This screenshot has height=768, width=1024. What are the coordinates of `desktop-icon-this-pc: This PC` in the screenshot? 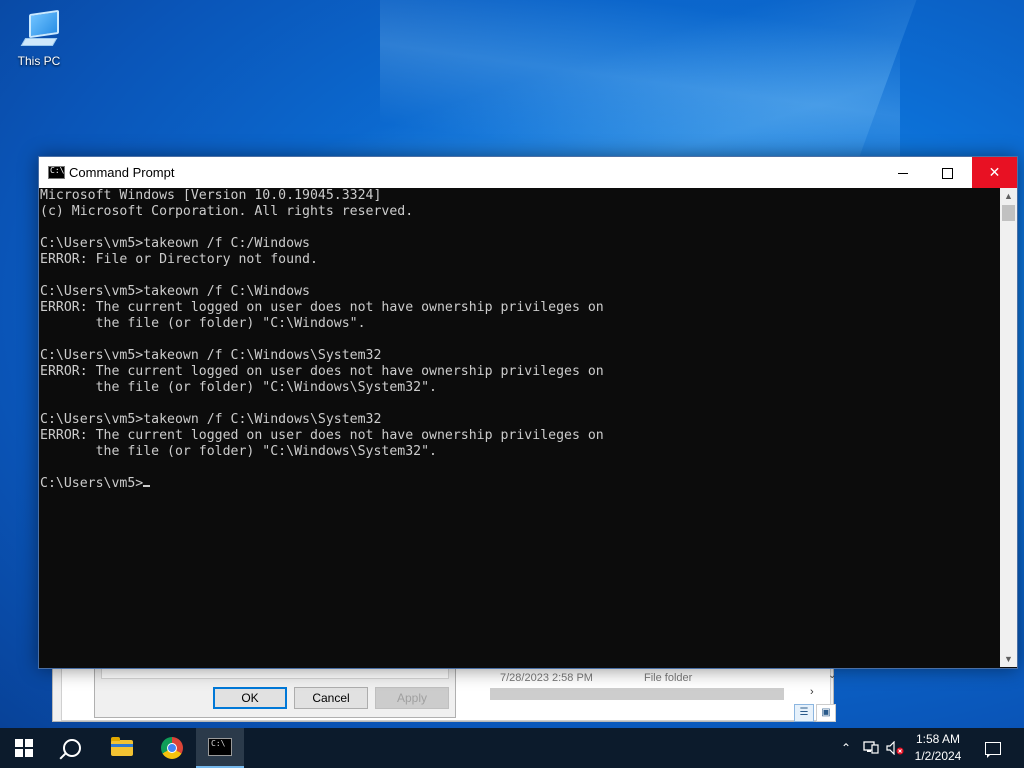 It's located at (39, 38).